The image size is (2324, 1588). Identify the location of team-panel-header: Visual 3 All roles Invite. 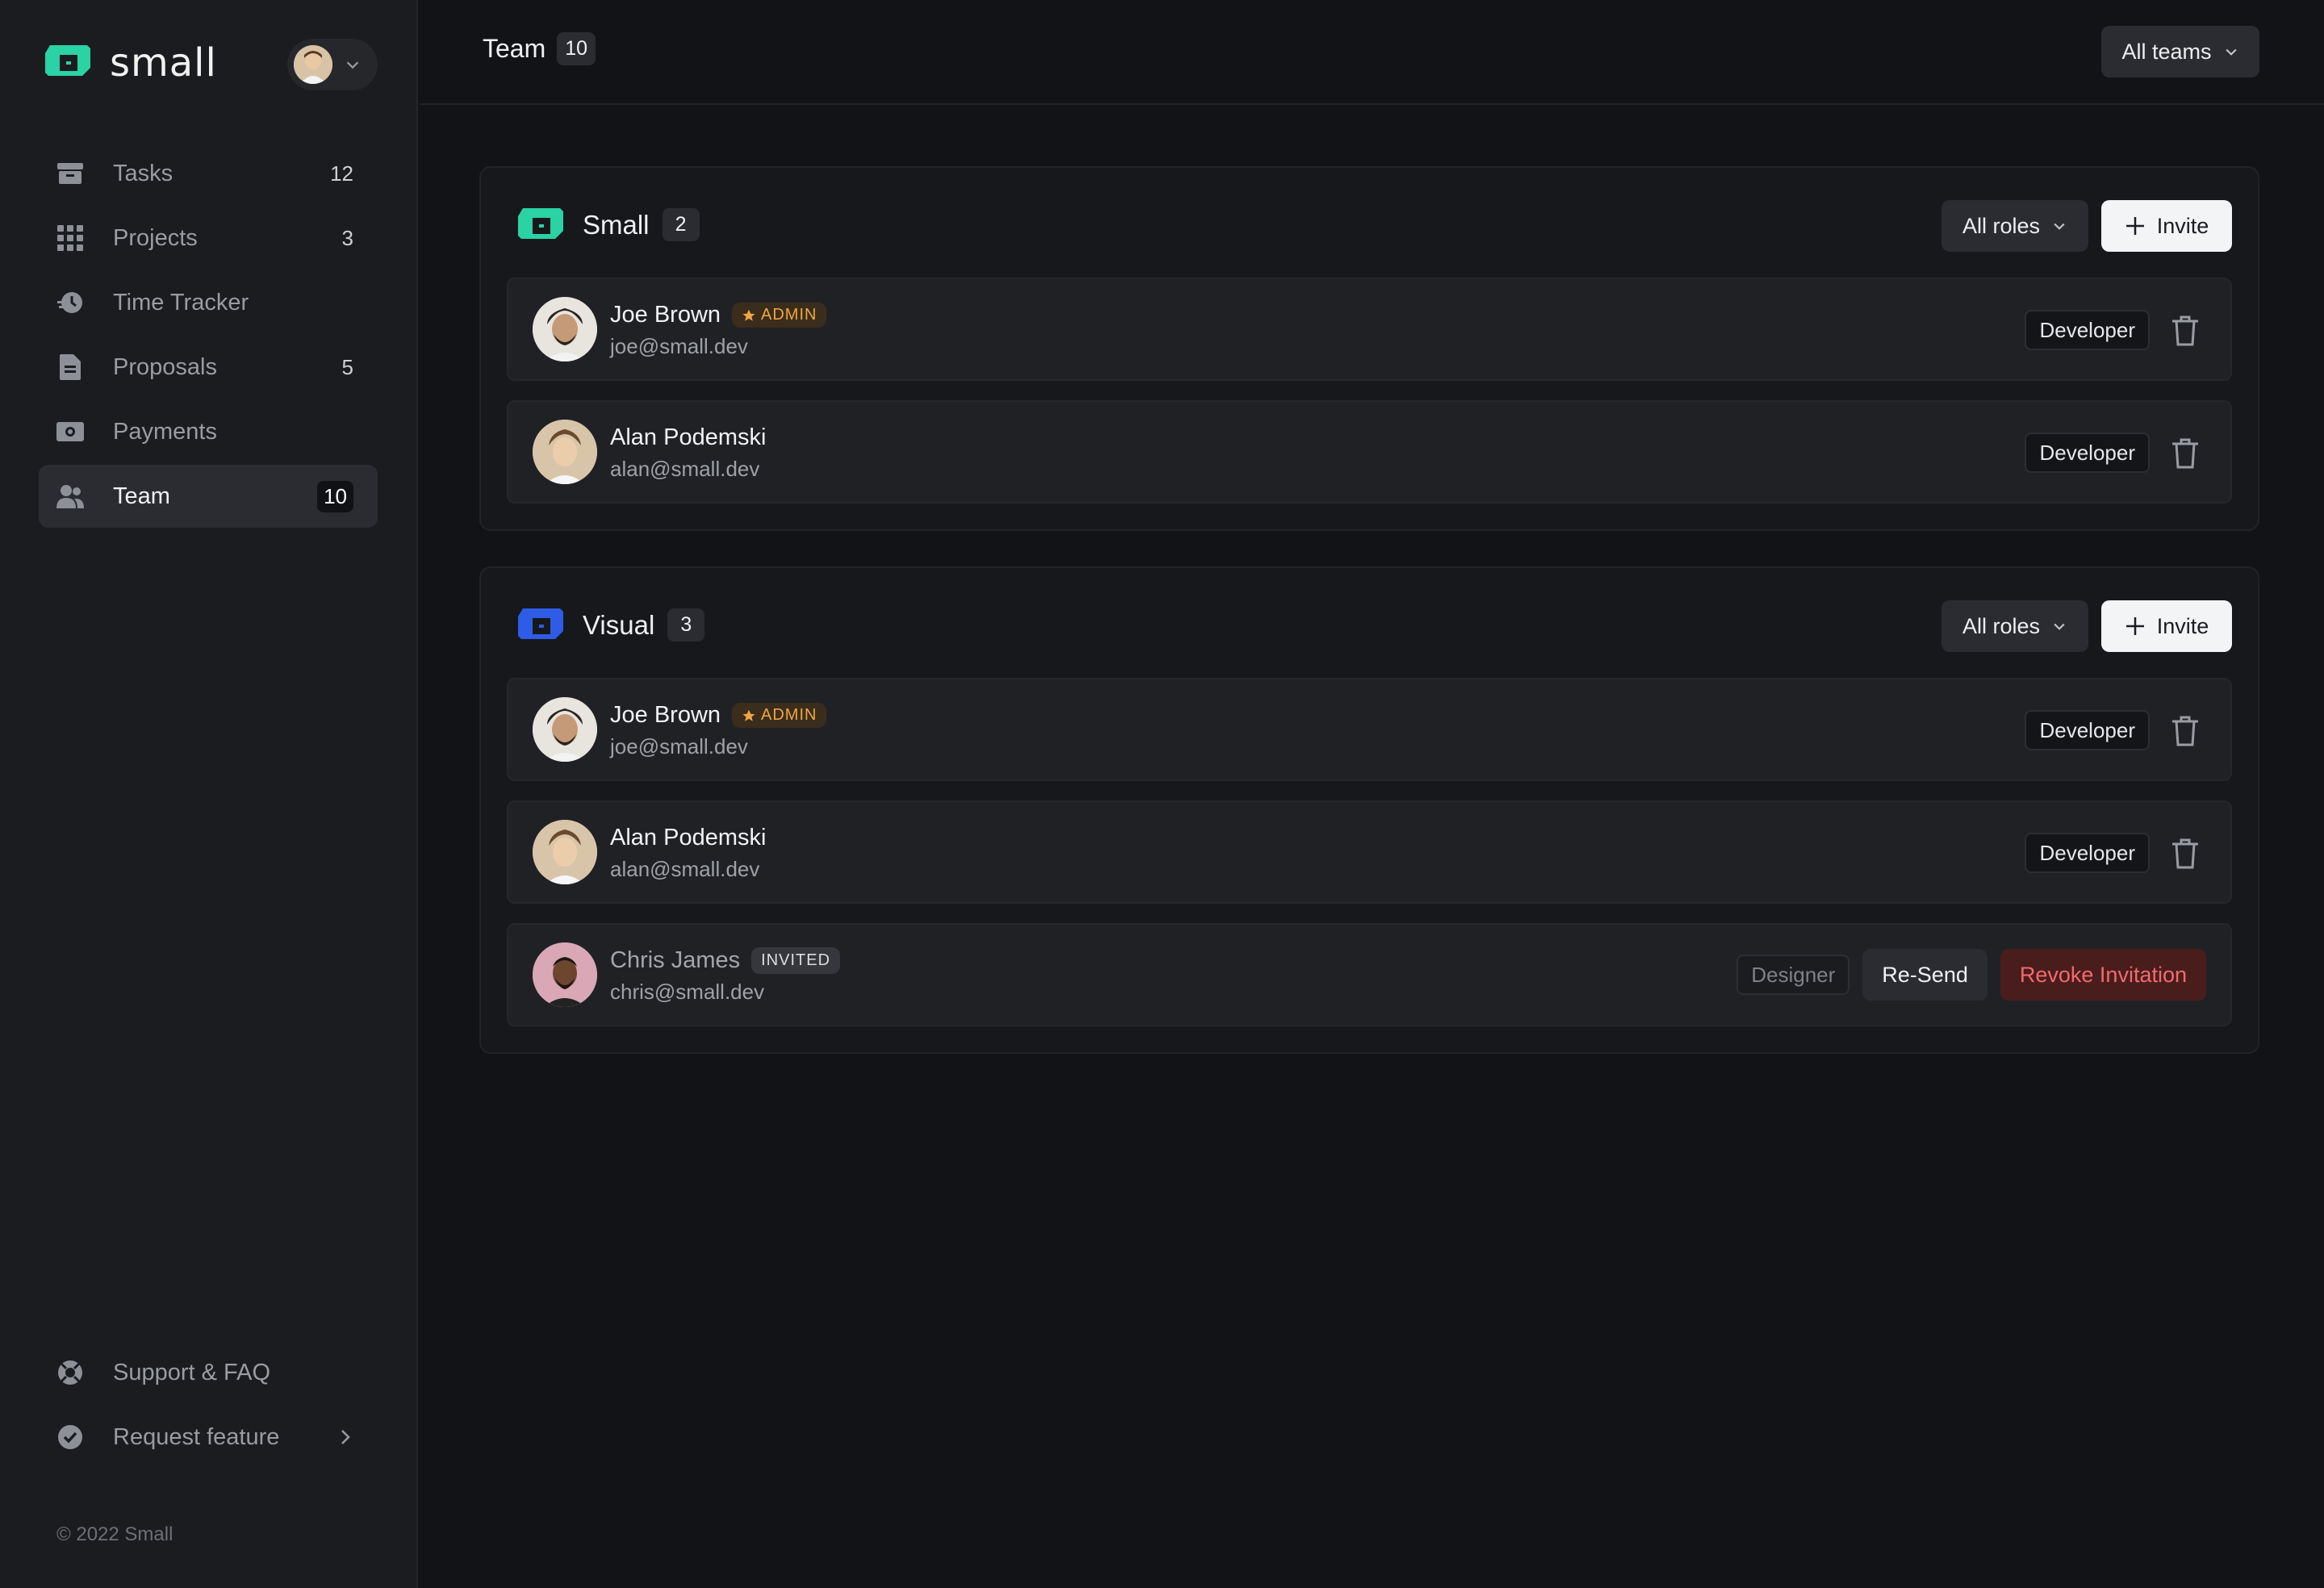
(1369, 623).